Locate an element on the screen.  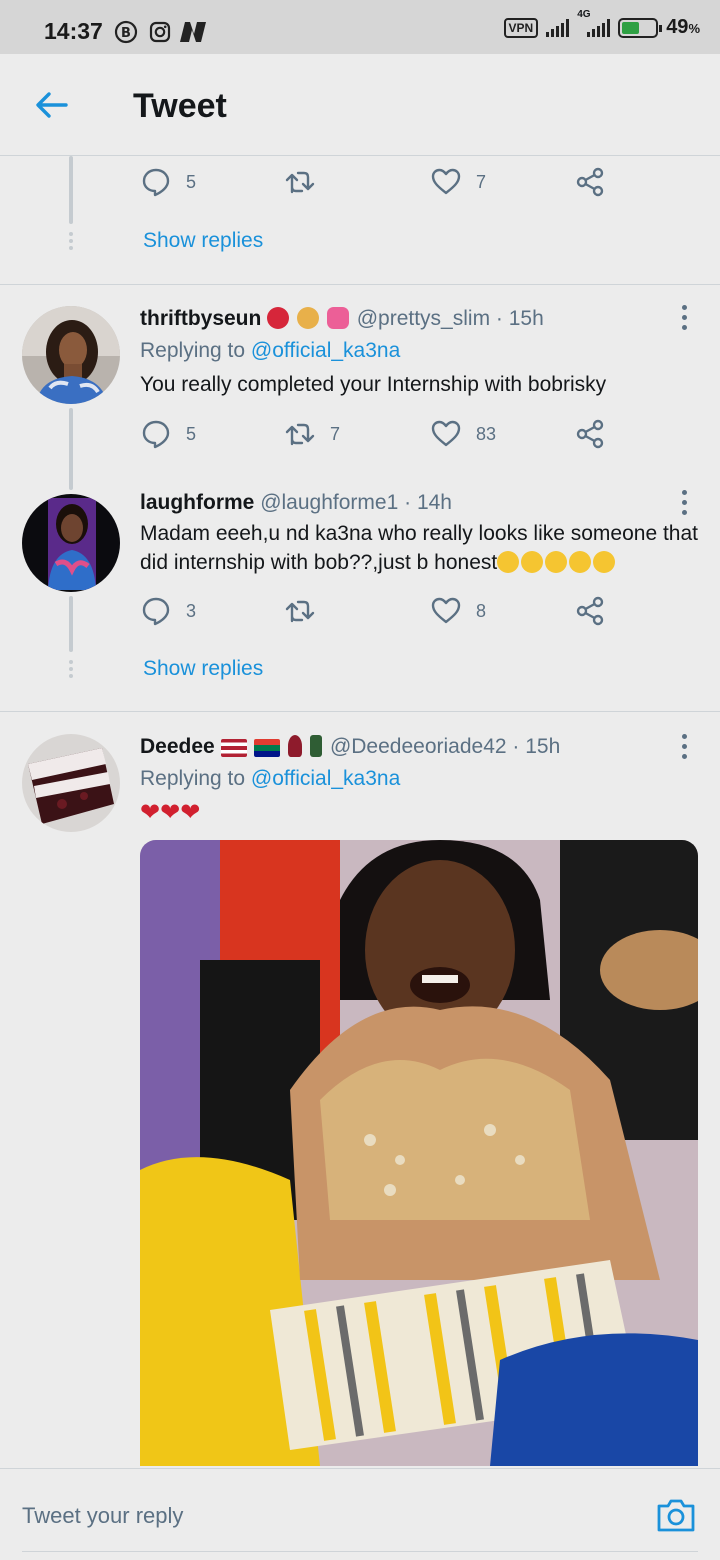
svg-text: B is located at coordinates (126, 33).